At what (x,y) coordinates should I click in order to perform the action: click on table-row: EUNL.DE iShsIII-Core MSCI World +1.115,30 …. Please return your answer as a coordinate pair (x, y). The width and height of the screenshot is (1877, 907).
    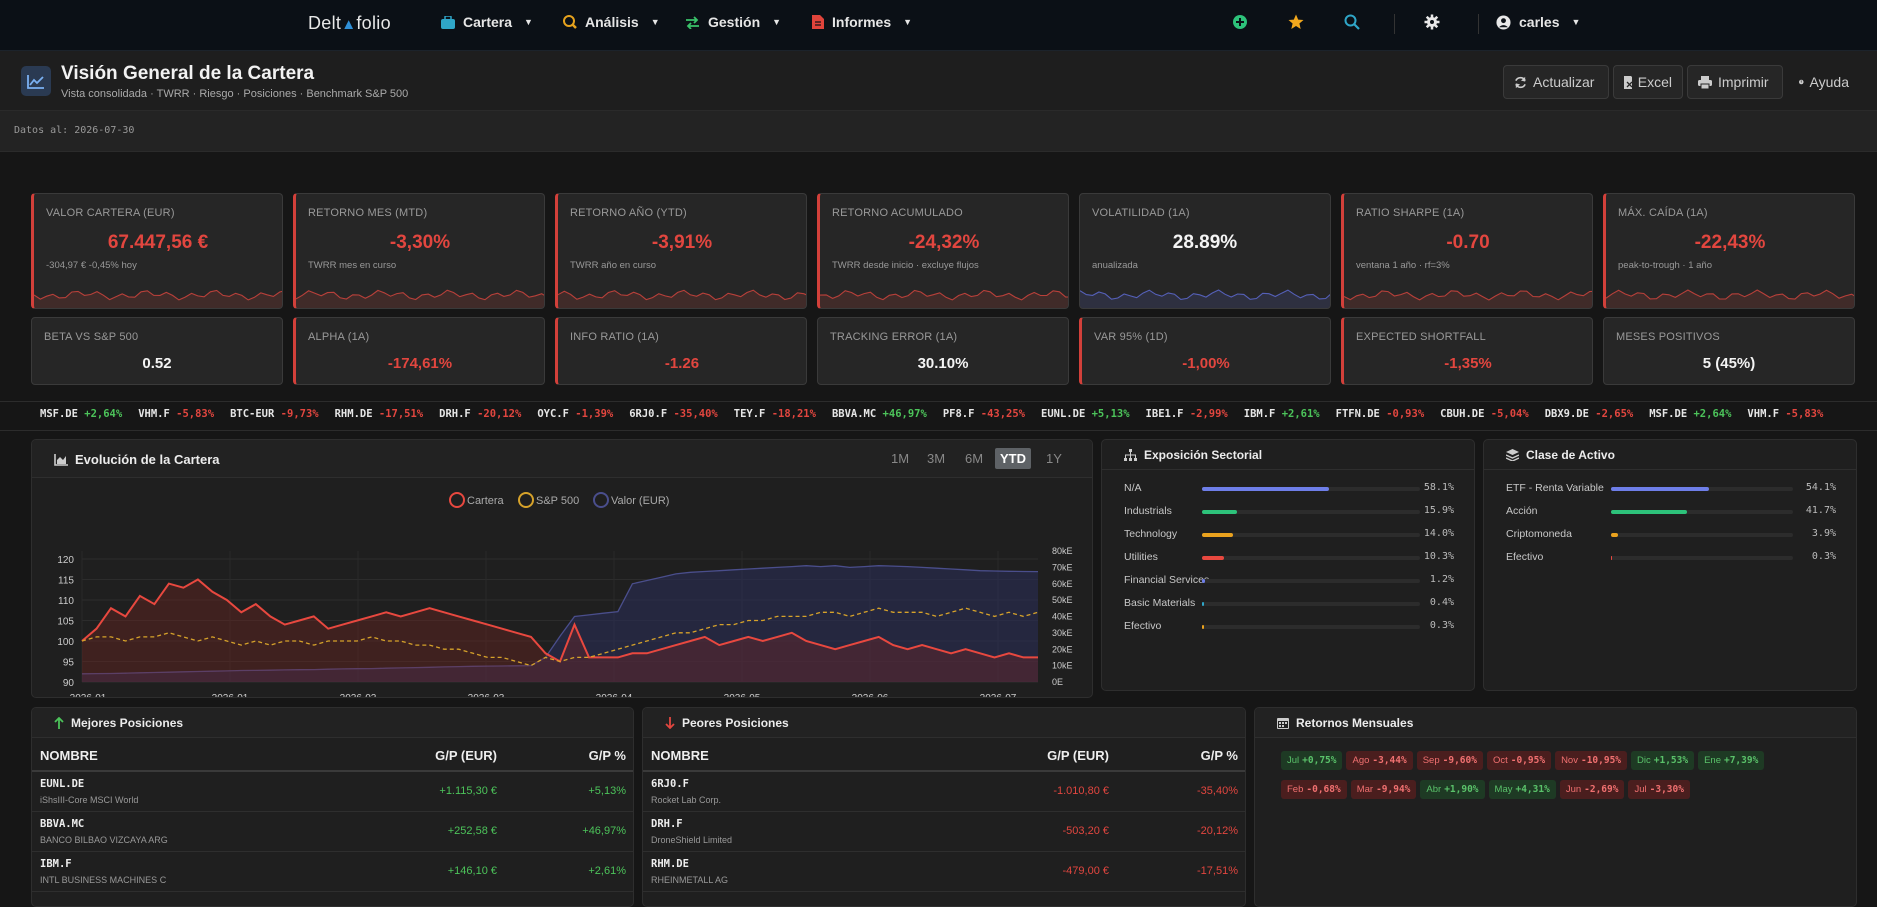
    Looking at the image, I should click on (332, 792).